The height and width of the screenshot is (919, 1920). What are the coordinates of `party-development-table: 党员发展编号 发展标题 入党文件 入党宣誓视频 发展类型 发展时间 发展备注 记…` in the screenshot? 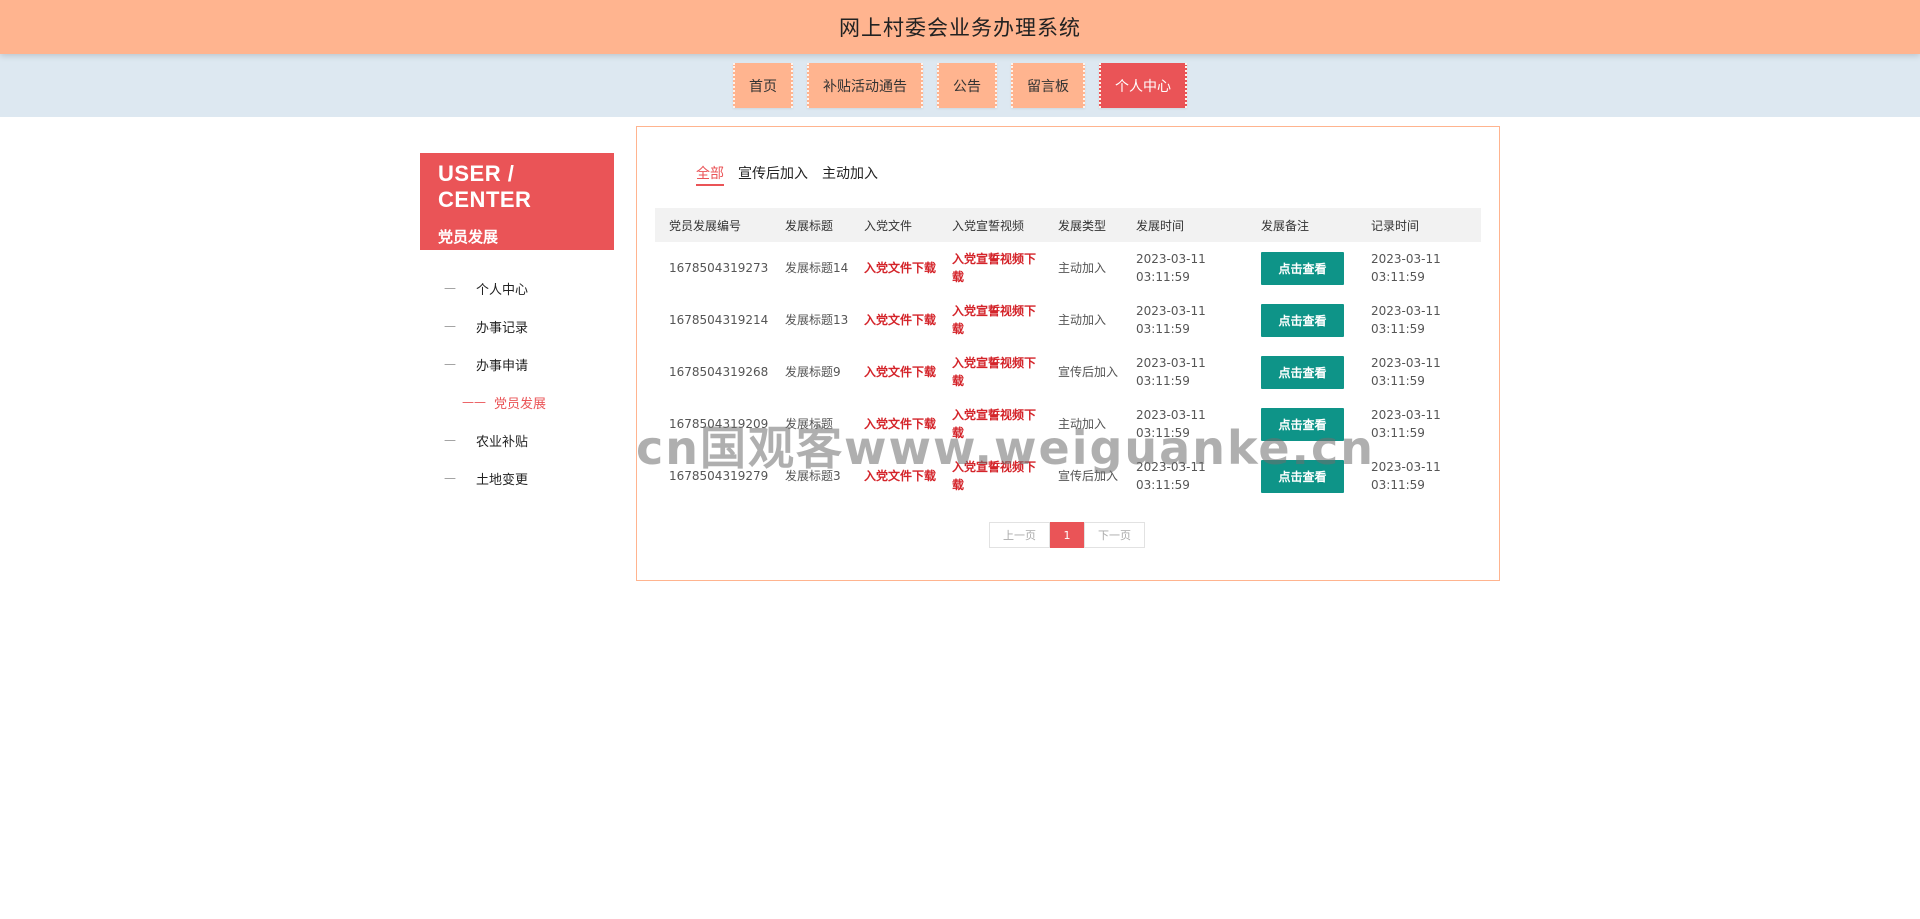 It's located at (1068, 355).